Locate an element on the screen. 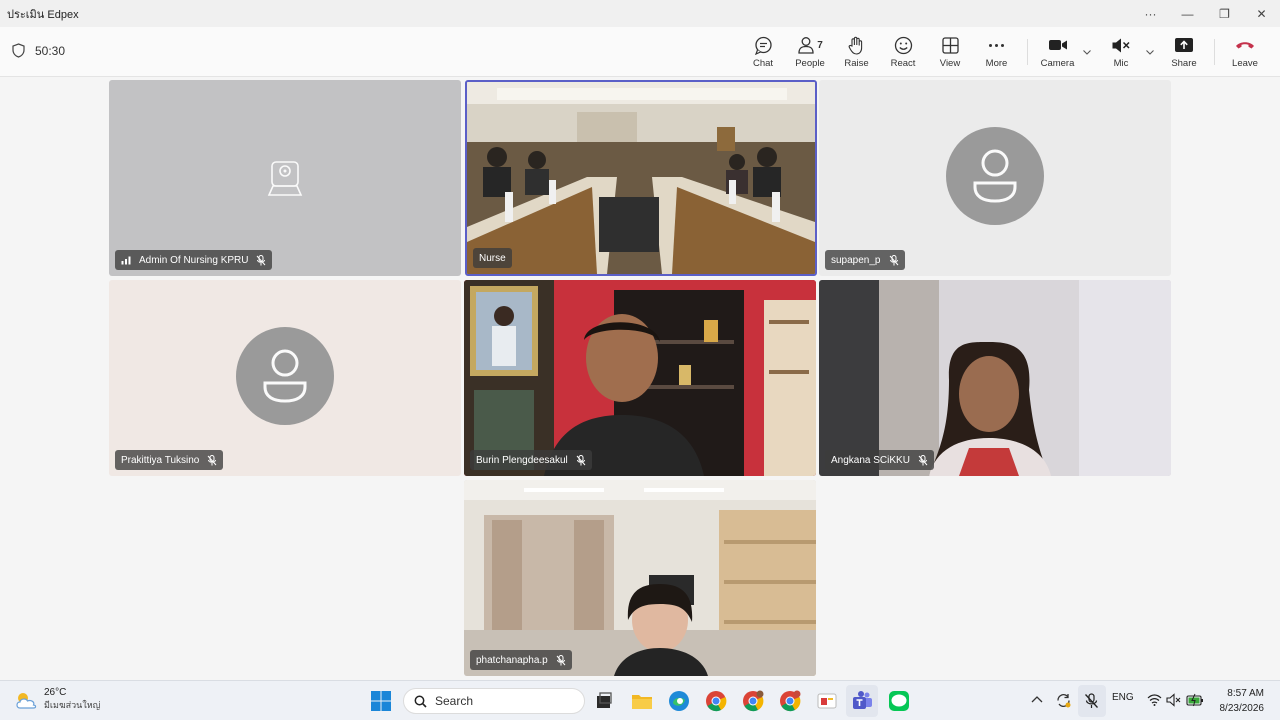 The height and width of the screenshot is (720, 1280). people-button: 7 People is located at coordinates (810, 54).